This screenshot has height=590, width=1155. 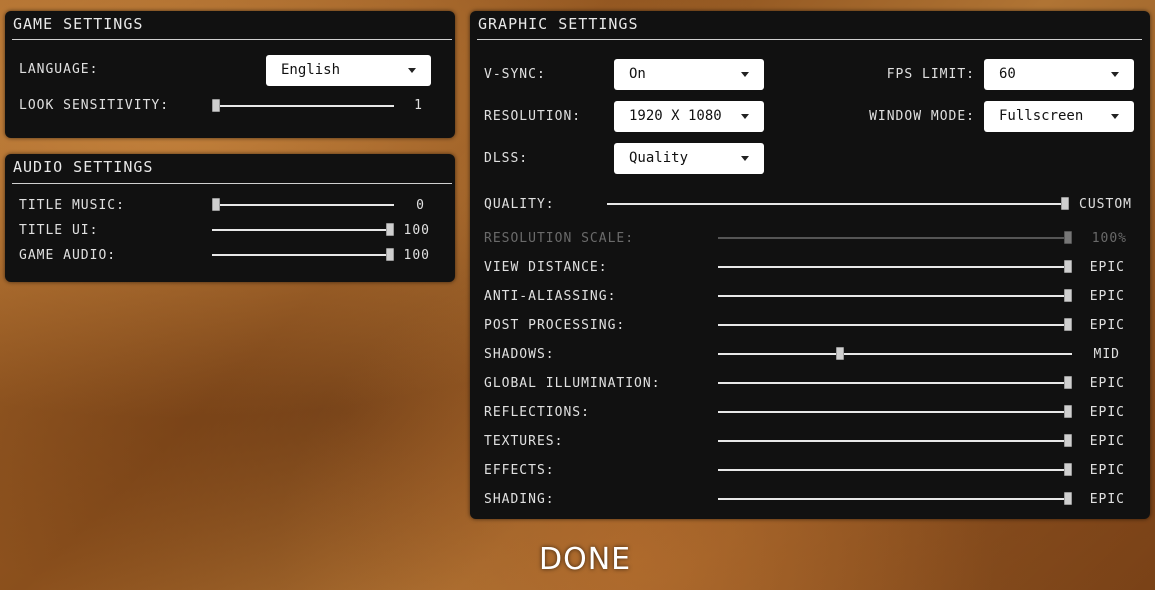 What do you see at coordinates (1107, 470) in the screenshot?
I see `effects-value: EPIC` at bounding box center [1107, 470].